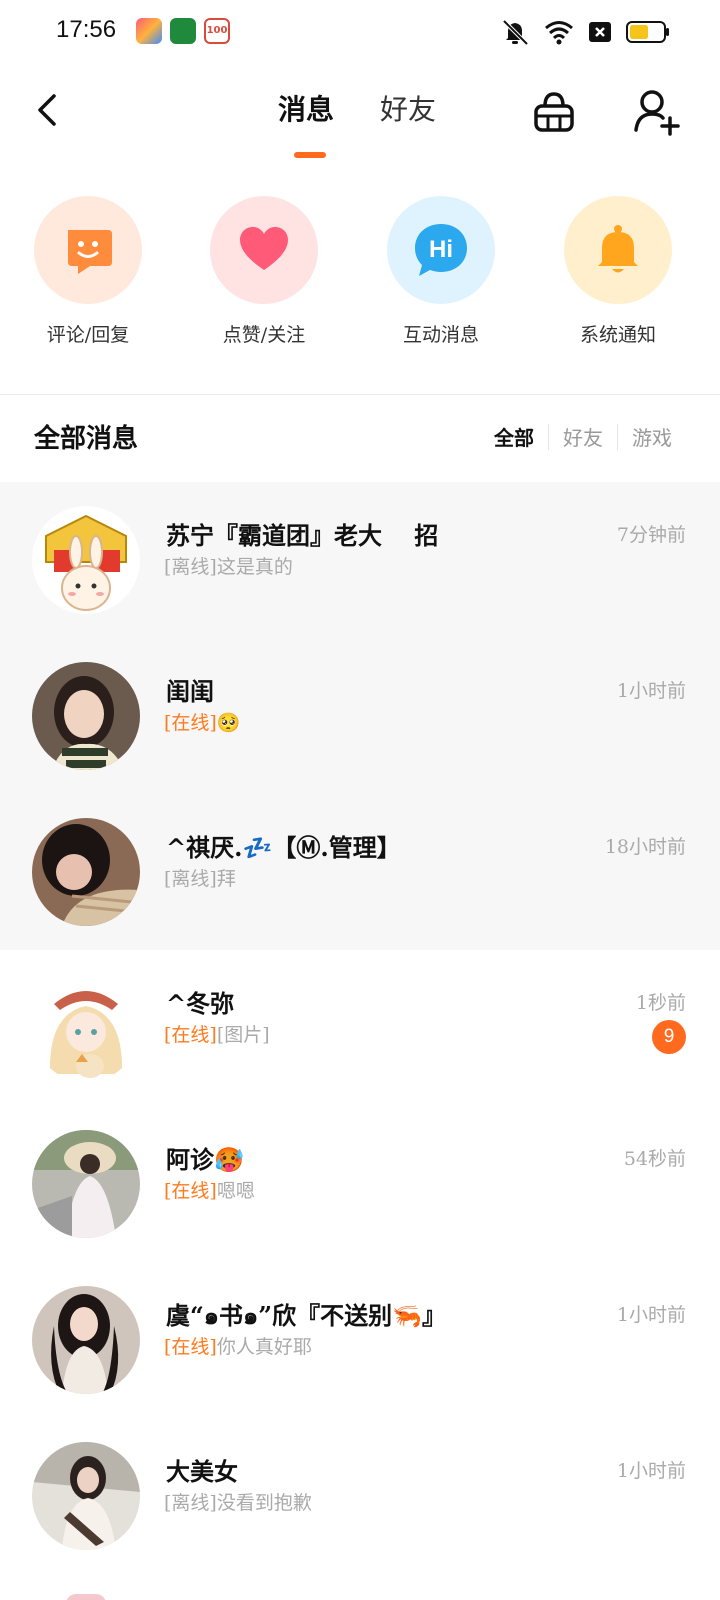 The height and width of the screenshot is (1600, 720). What do you see at coordinates (617, 335) in the screenshot?
I see `category-label: 系统通知` at bounding box center [617, 335].